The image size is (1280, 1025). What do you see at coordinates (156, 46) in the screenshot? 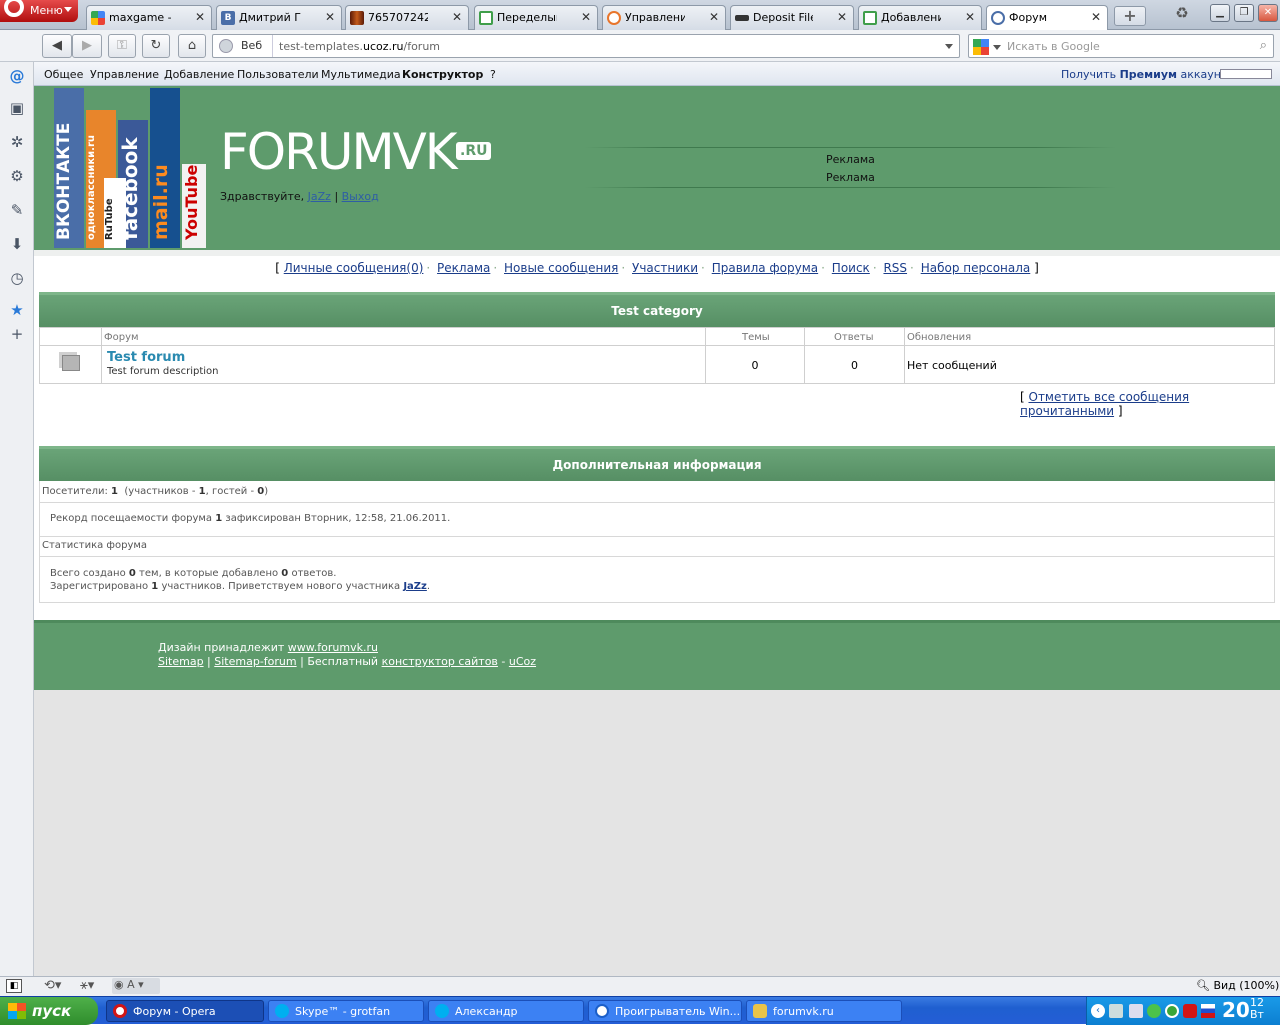
I see `reload-button: ↻` at bounding box center [156, 46].